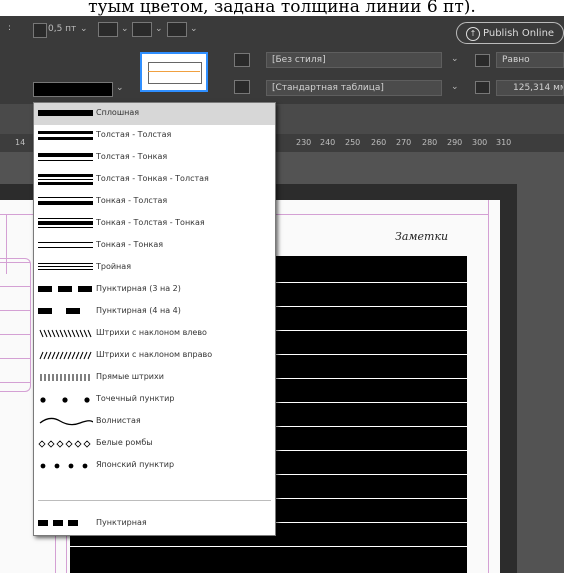 This screenshot has width=564, height=573. I want to click on fill-icon, so click(142, 29).